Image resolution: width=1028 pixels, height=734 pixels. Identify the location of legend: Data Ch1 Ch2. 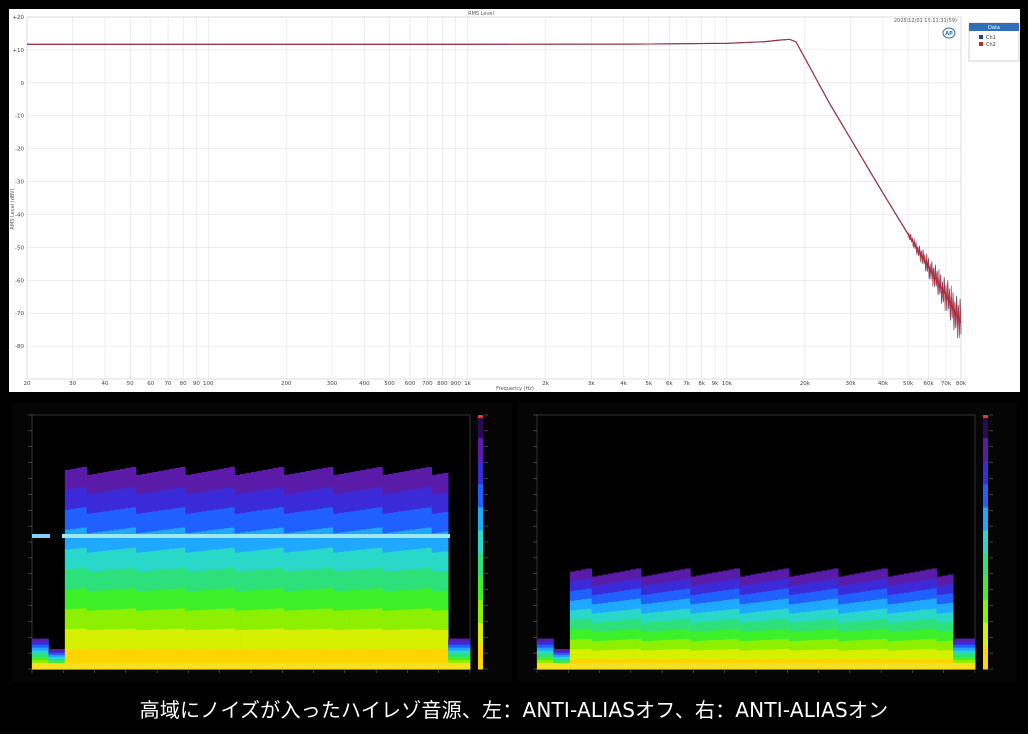
(994, 42).